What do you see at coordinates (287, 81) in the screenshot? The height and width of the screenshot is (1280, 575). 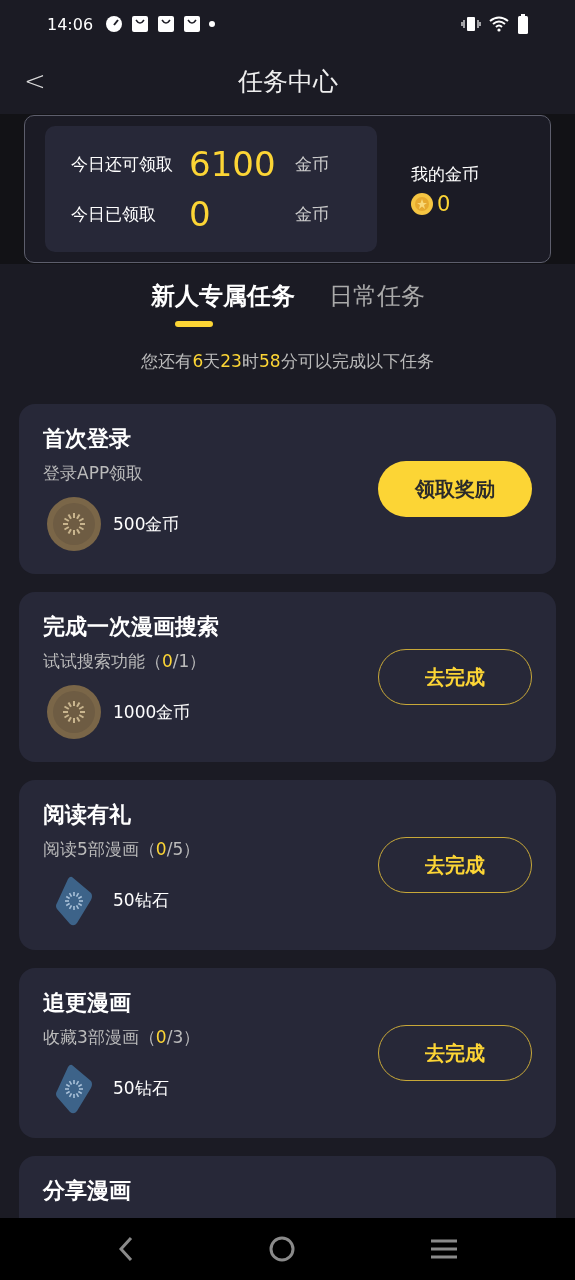 I see `page-title: 任务中心` at bounding box center [287, 81].